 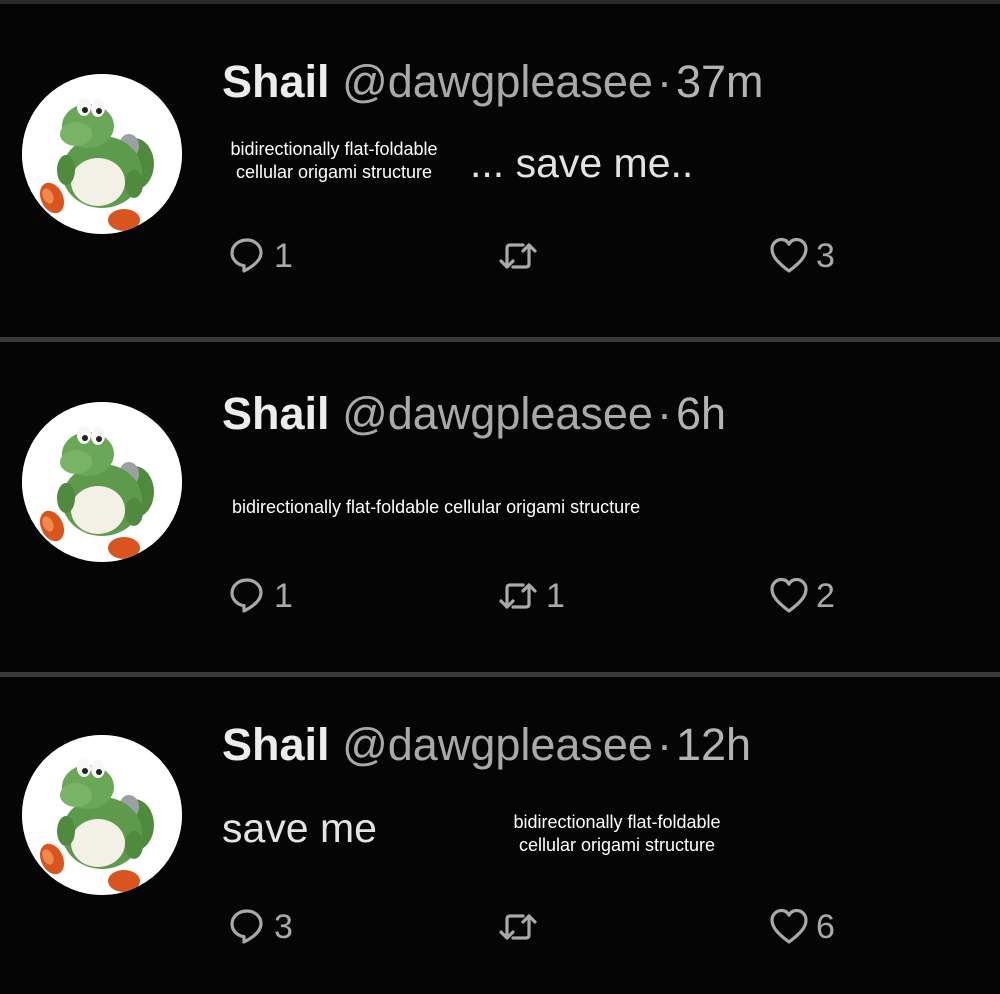 What do you see at coordinates (555, 596) in the screenshot?
I see `retweet-count: 1` at bounding box center [555, 596].